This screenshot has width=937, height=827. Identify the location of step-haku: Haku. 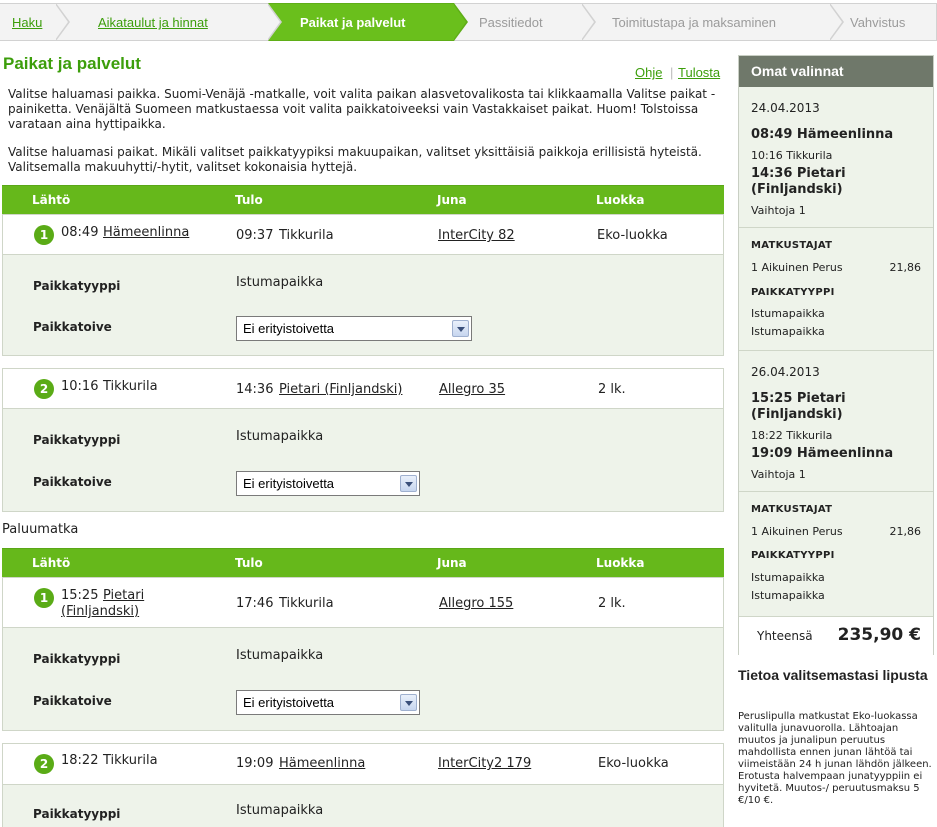
(35, 22).